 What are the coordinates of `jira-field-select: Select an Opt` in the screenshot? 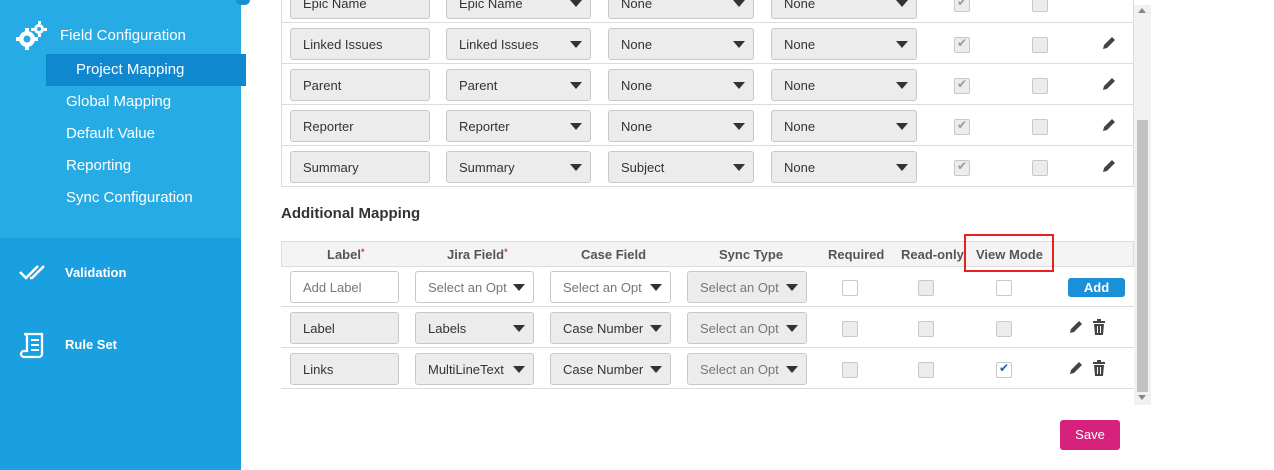 It's located at (474, 287).